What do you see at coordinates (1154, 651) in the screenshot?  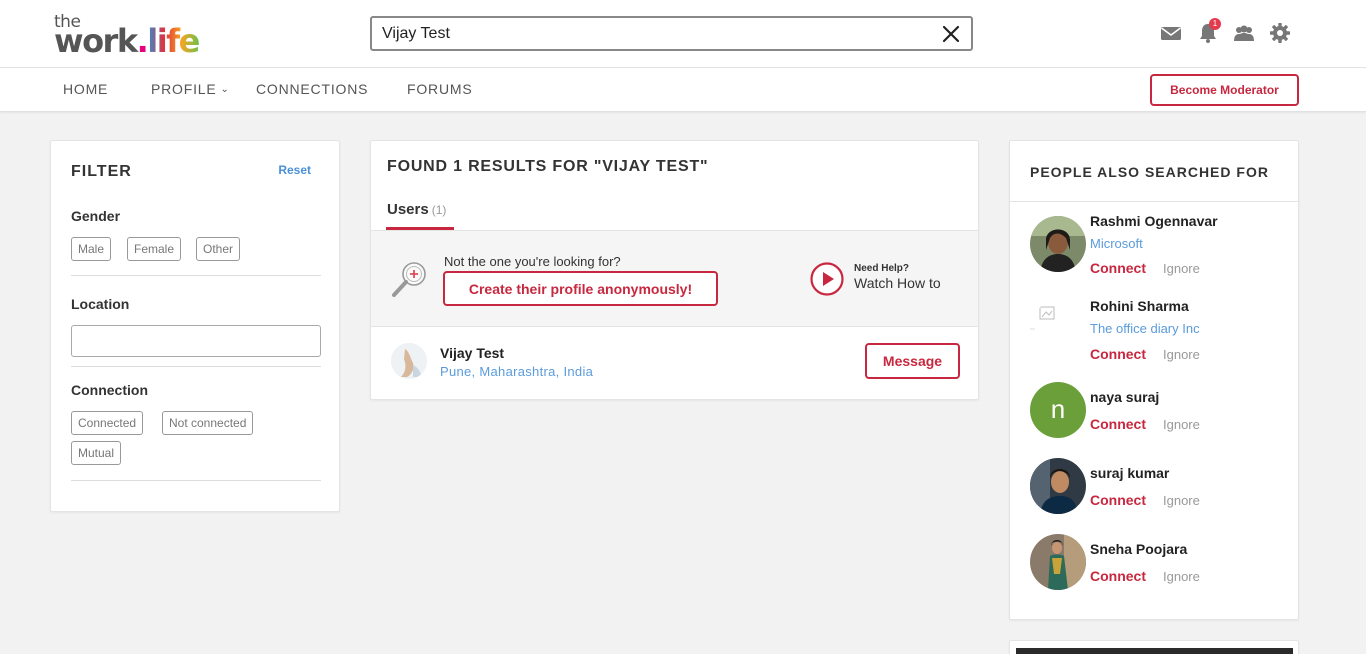 I see `promo-media` at bounding box center [1154, 651].